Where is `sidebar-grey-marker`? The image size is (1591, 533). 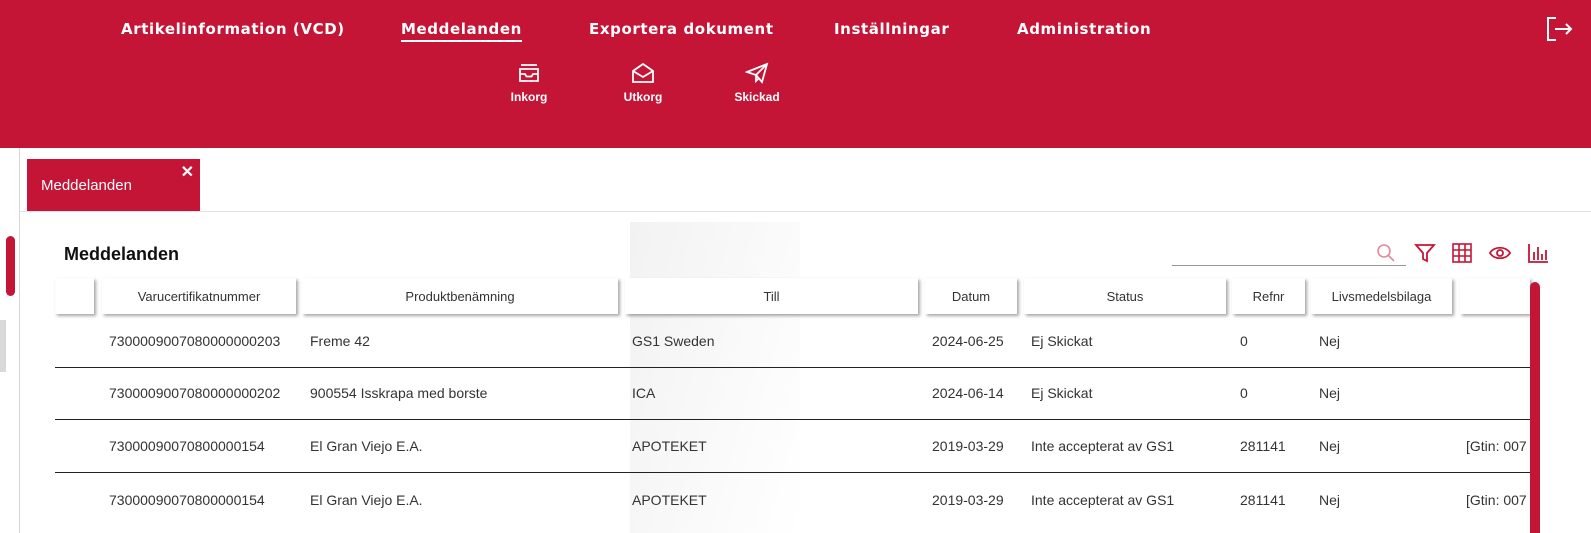 sidebar-grey-marker is located at coordinates (3, 346).